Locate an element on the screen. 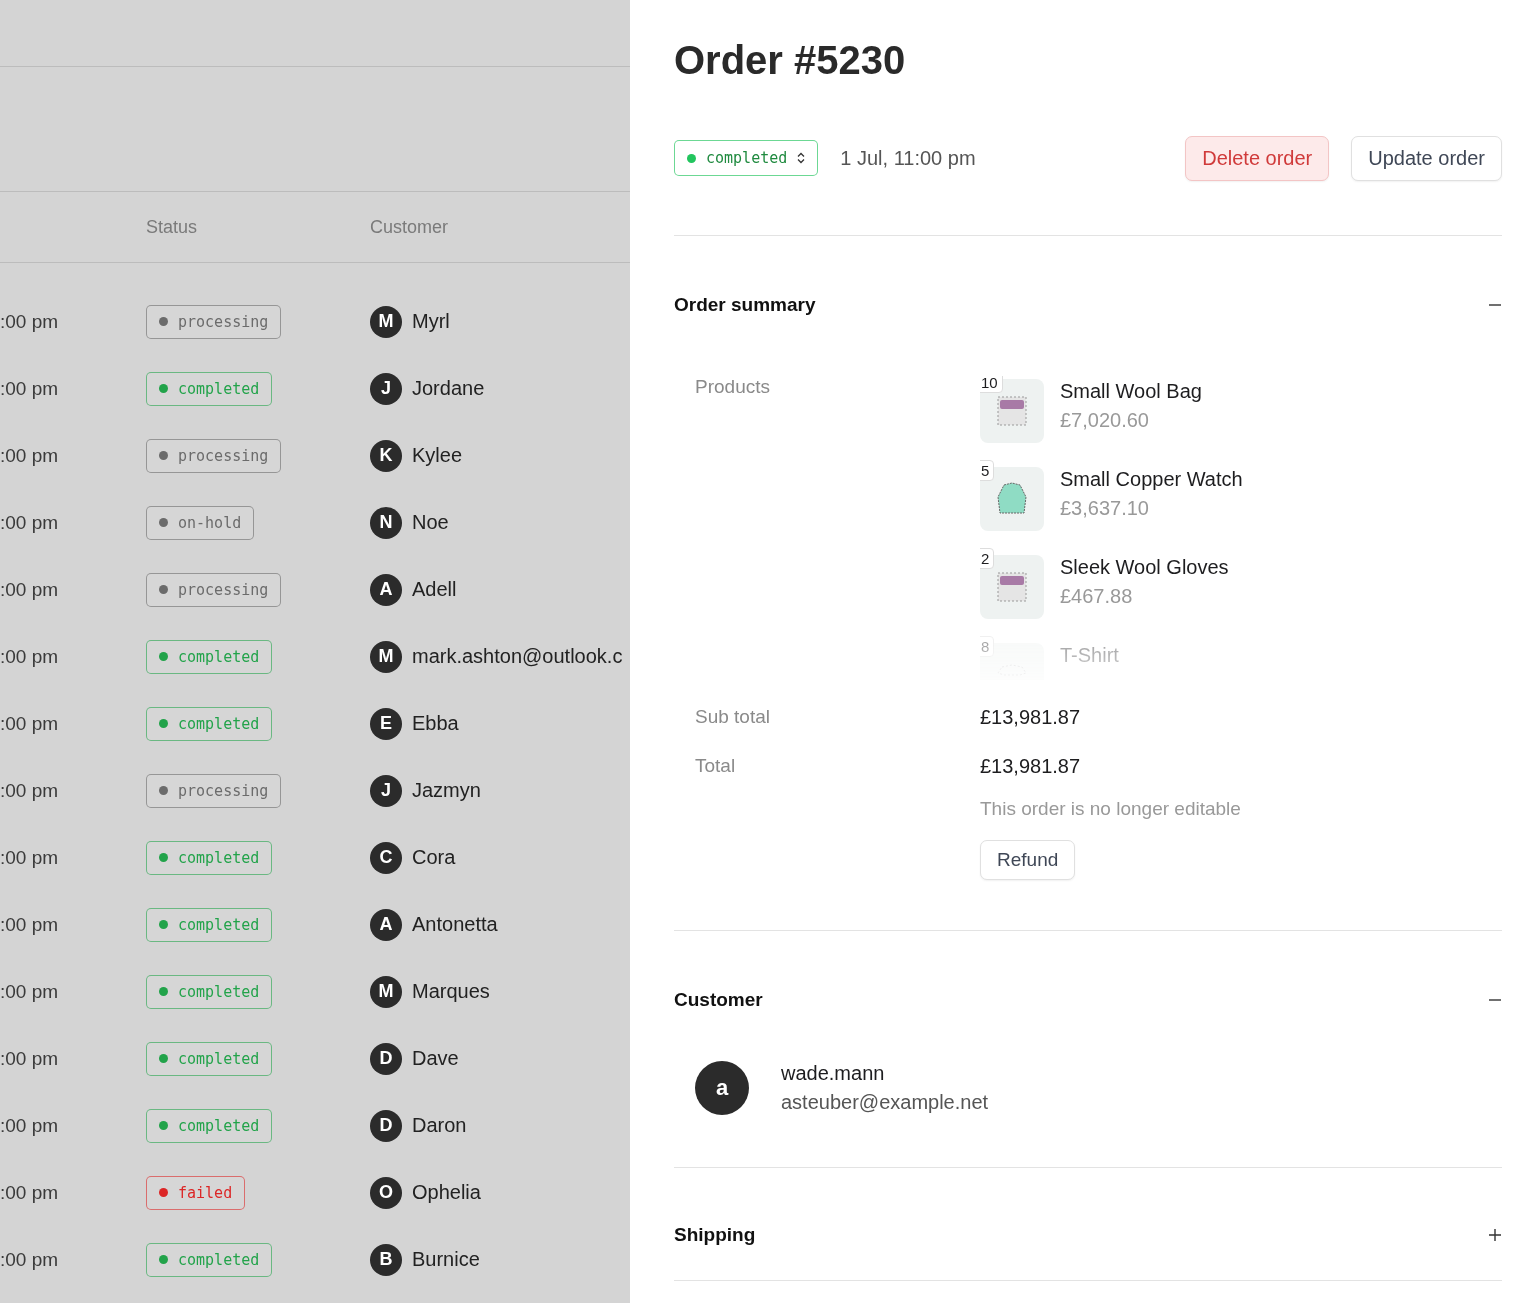 The width and height of the screenshot is (1536, 1303). product-name: Sleek Wool Gloves is located at coordinates (1144, 567).